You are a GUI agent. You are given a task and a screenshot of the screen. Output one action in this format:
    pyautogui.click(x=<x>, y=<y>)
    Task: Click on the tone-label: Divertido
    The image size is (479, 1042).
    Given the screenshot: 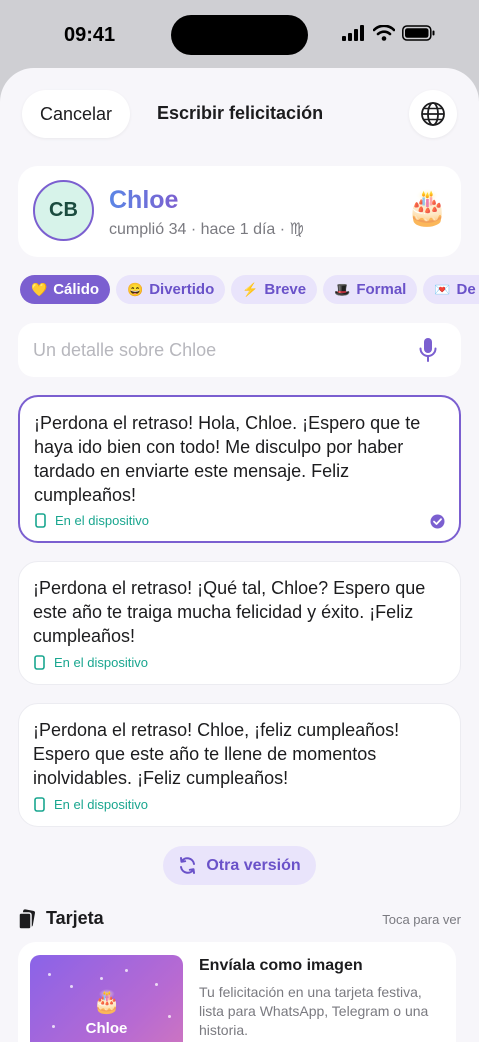 What is the action you would take?
    pyautogui.click(x=182, y=289)
    